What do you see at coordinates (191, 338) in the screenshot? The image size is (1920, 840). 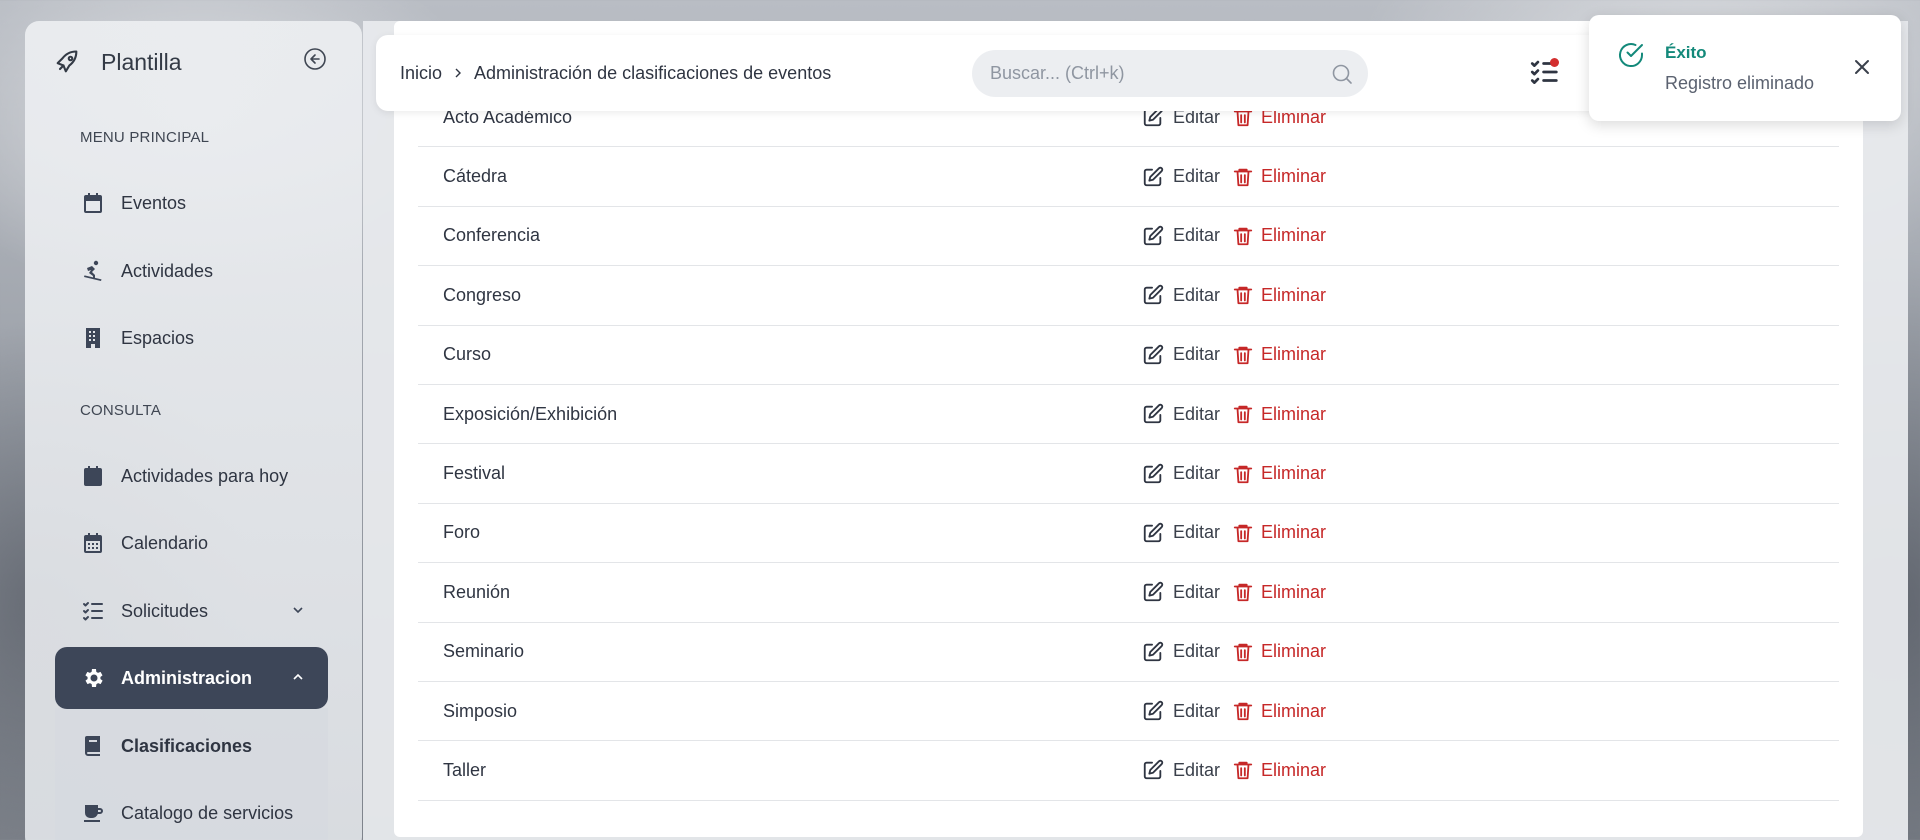 I see `sidebar-item-espacios: Espacios` at bounding box center [191, 338].